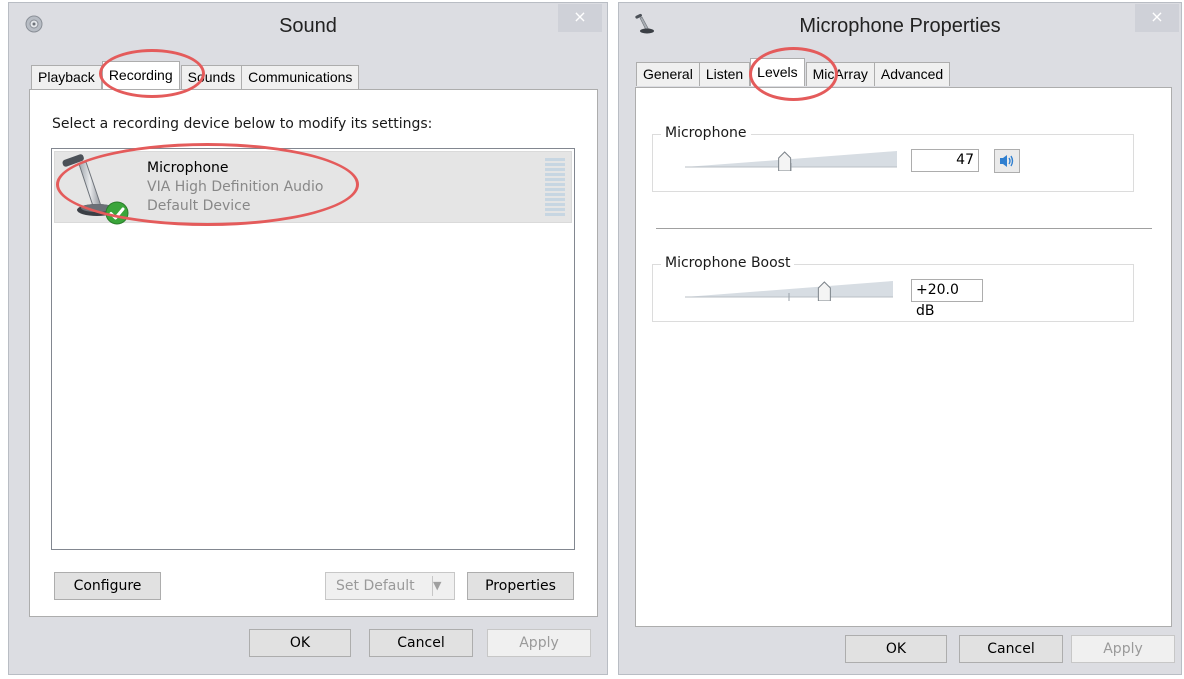 The width and height of the screenshot is (1184, 679). I want to click on tab-micarray: MicArray, so click(840, 74).